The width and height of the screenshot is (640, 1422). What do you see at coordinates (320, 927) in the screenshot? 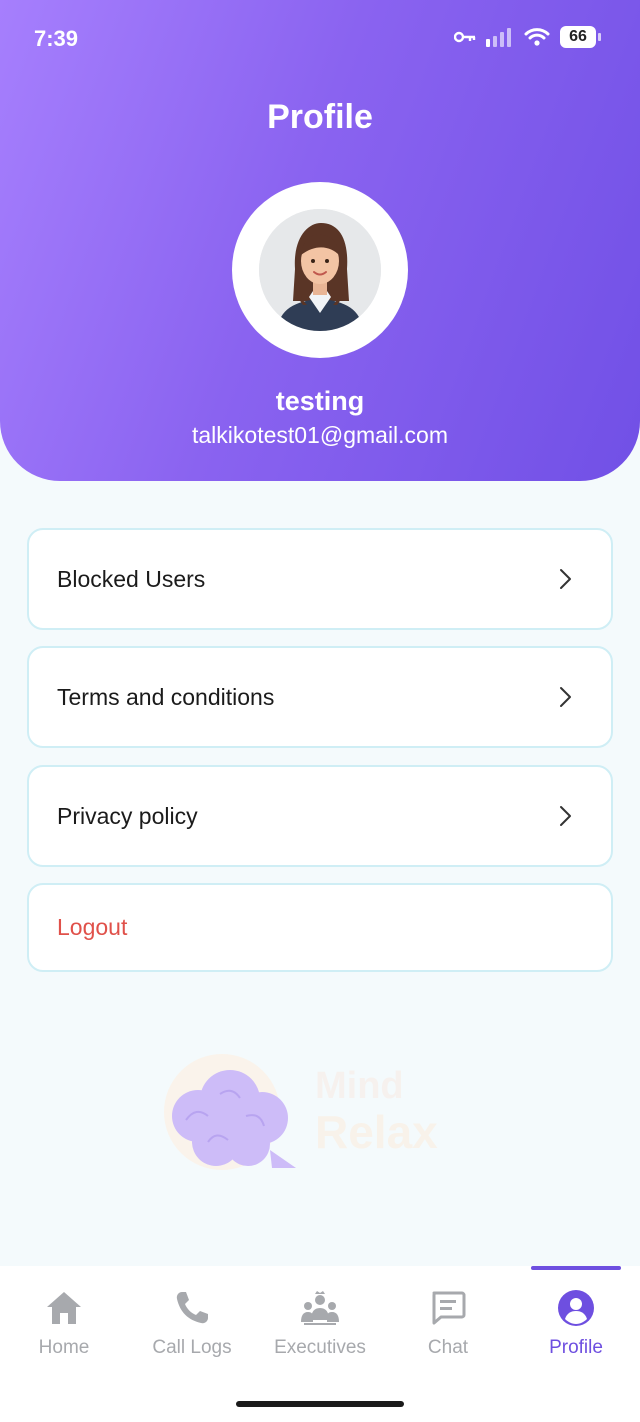
I see `logout-button: Logout` at bounding box center [320, 927].